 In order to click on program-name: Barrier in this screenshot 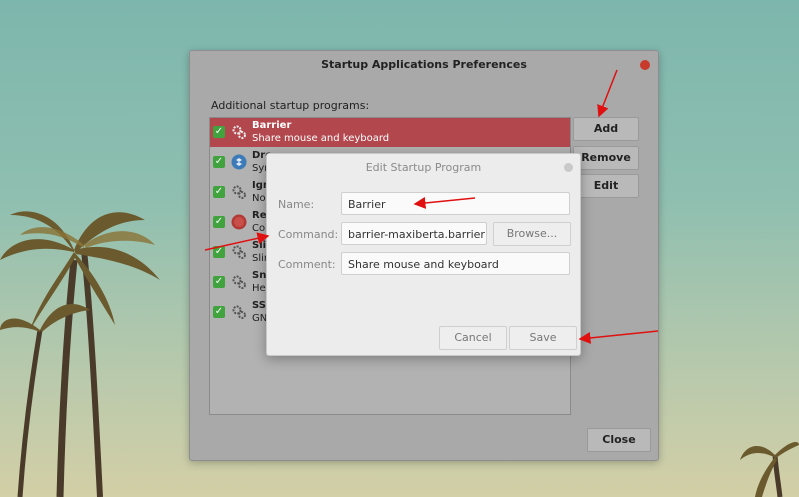, I will do `click(272, 125)`.